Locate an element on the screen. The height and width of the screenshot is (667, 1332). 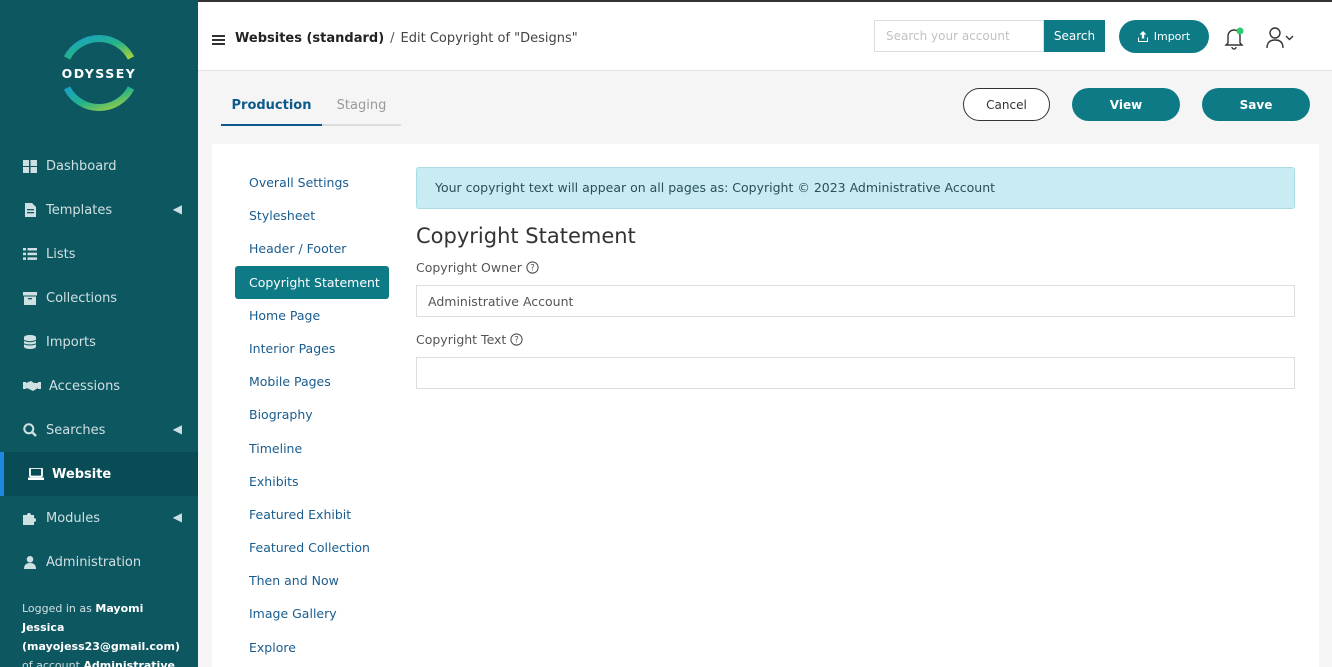
sidebar-item-lists: Lists is located at coordinates (99, 254).